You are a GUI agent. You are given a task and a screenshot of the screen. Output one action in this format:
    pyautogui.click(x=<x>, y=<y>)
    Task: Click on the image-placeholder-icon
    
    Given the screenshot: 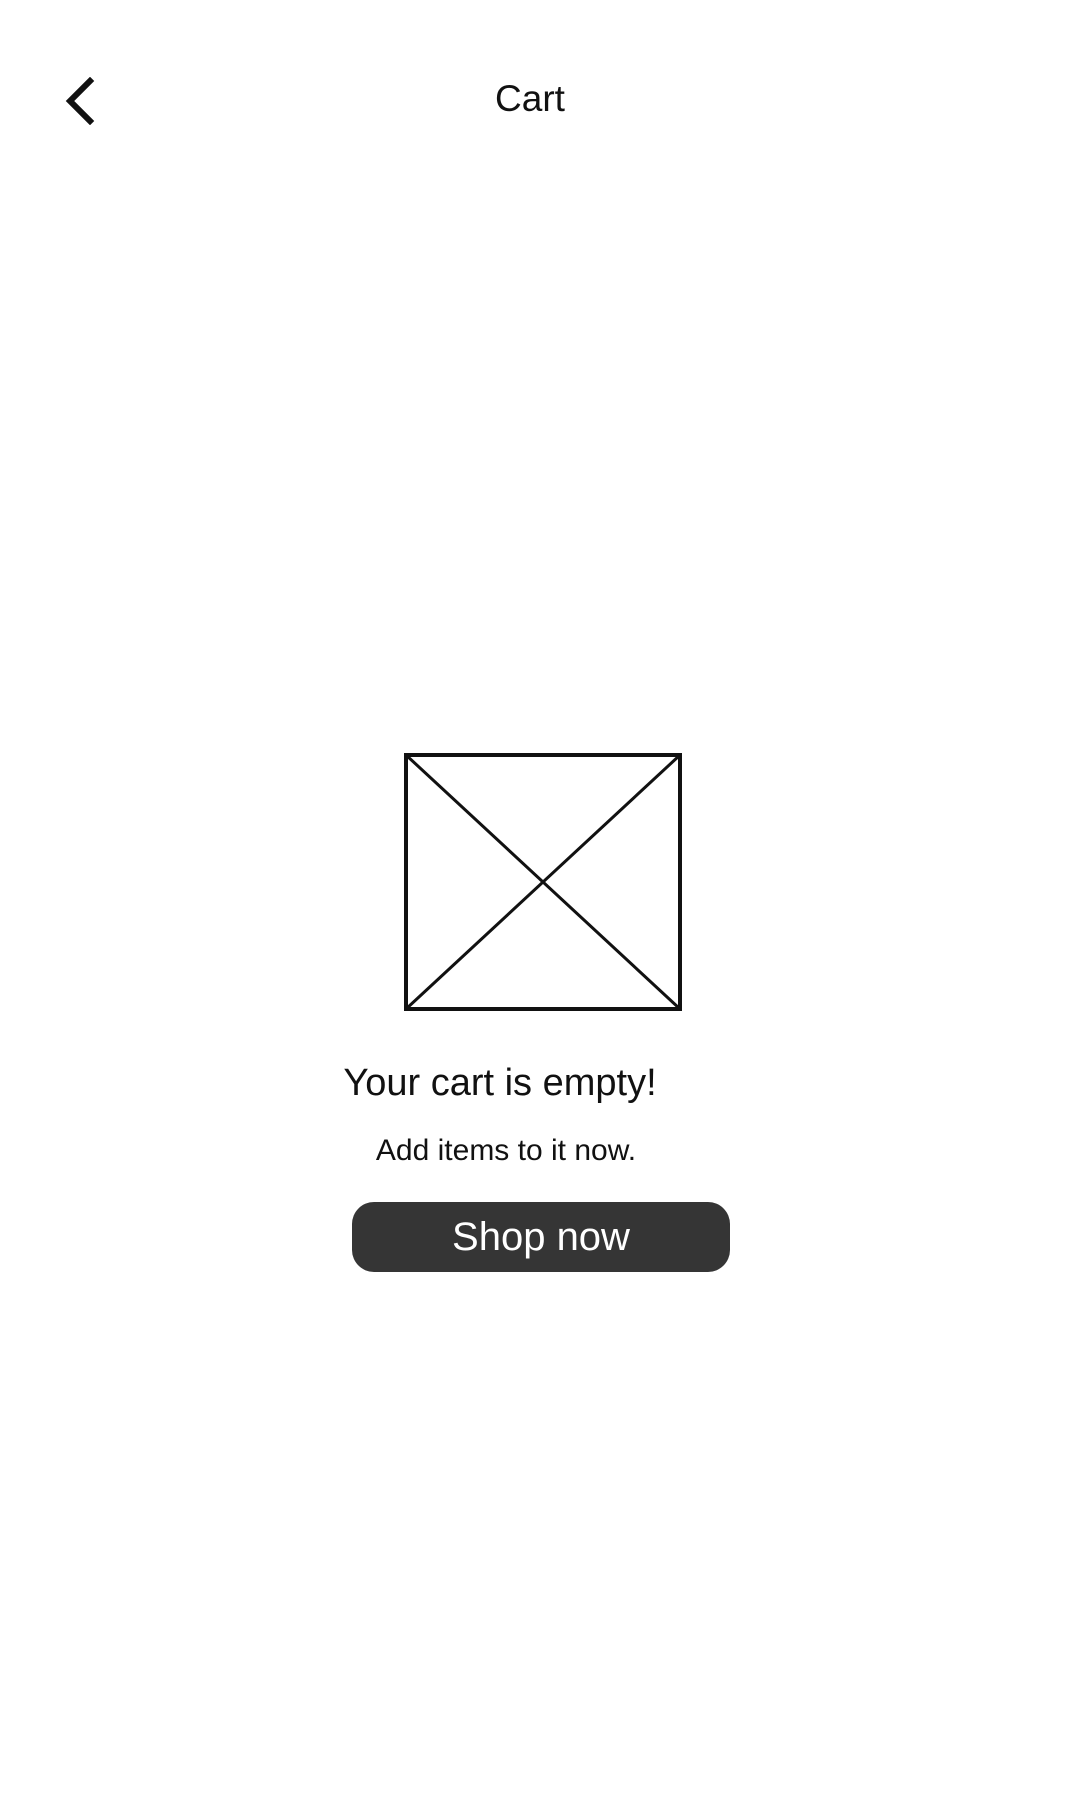 What is the action you would take?
    pyautogui.click(x=543, y=882)
    